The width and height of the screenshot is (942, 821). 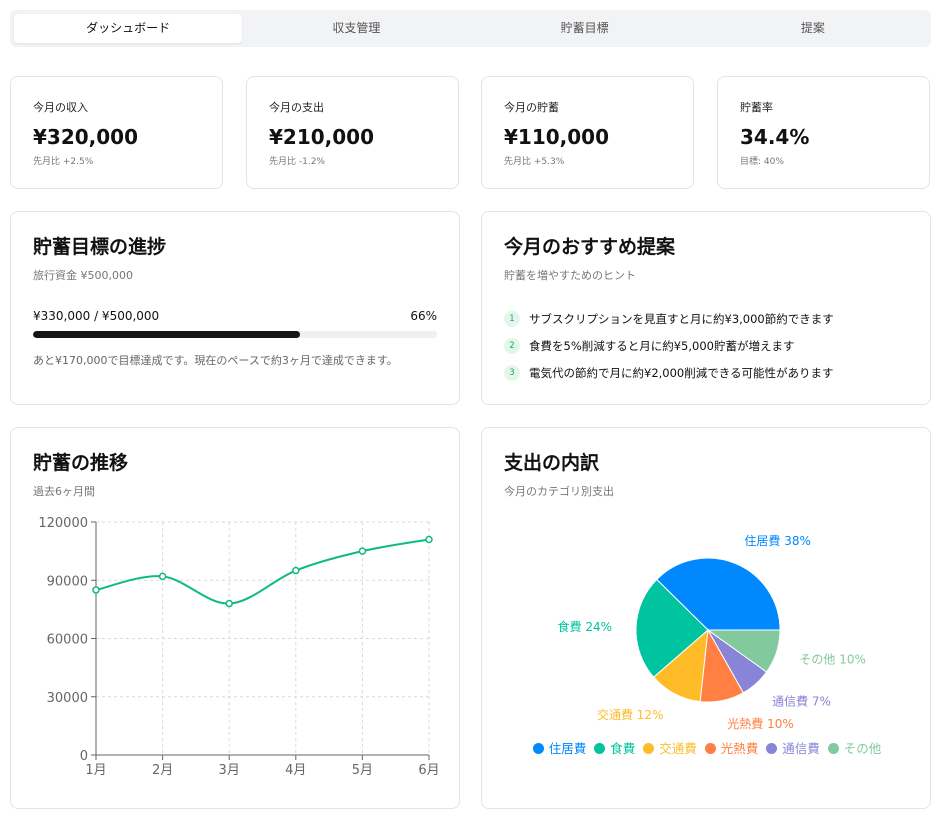 I want to click on legend-label: 通信費, so click(x=801, y=748).